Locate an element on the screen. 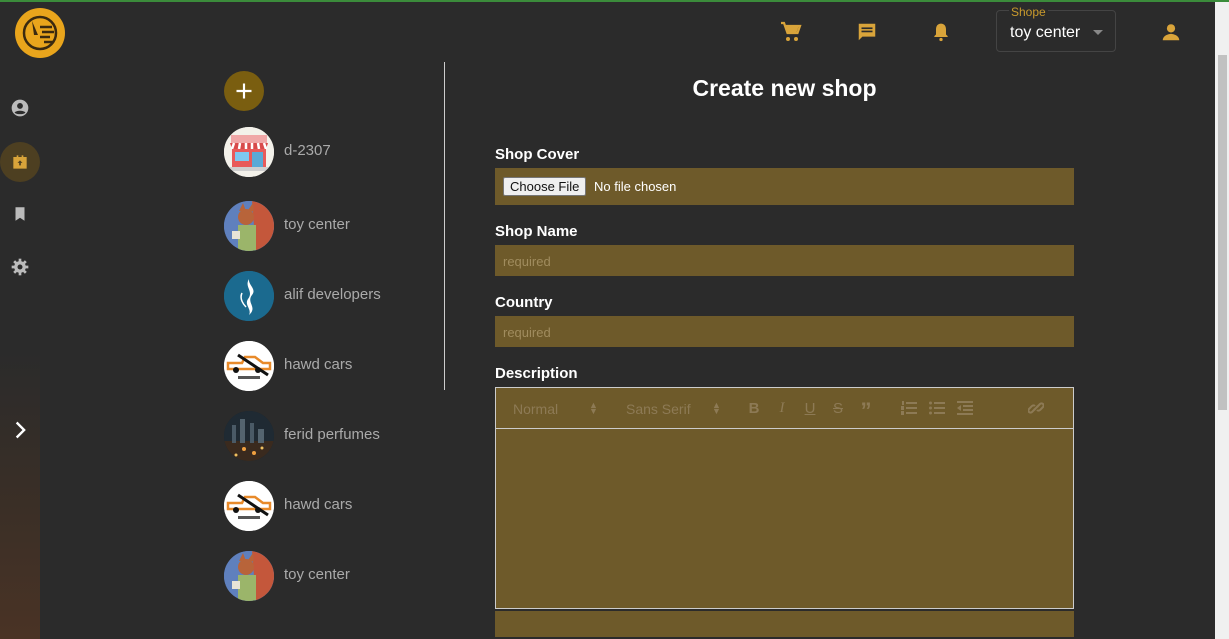 This screenshot has width=1229, height=639. header-select: Normal ▲ ▼ is located at coordinates (555, 409).